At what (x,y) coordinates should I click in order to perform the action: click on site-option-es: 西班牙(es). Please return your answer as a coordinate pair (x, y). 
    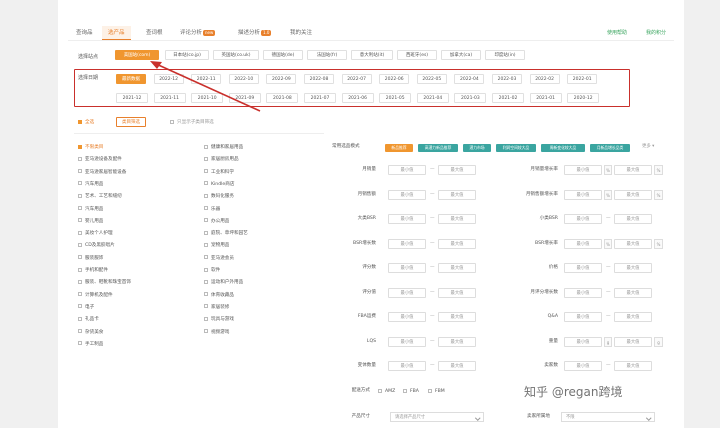
    Looking at the image, I should click on (417, 55).